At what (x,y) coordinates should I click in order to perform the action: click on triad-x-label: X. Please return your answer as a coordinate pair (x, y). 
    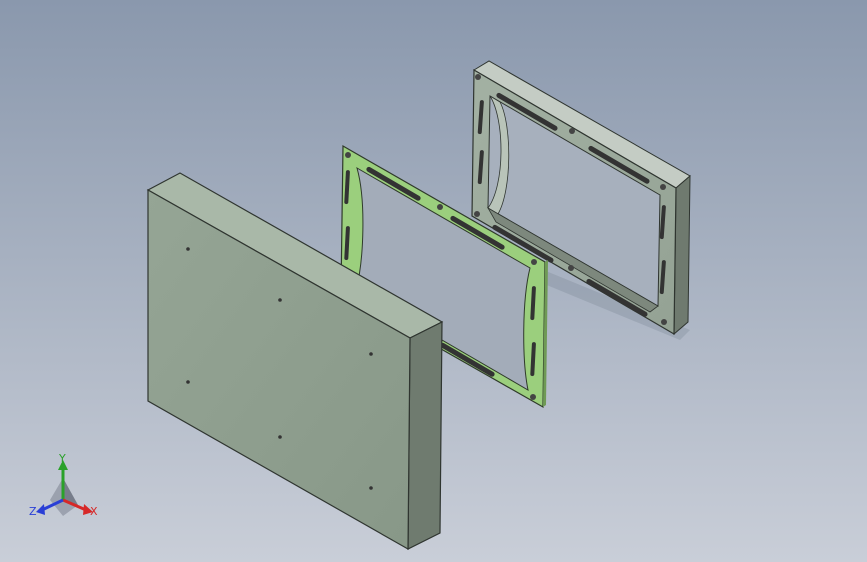
    Looking at the image, I should click on (94, 511).